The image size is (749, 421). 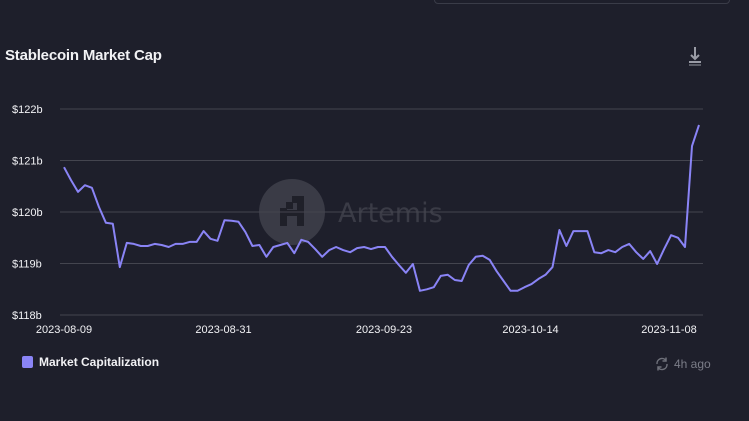 What do you see at coordinates (223, 330) in the screenshot?
I see `x-tick-label: 2023-08-31` at bounding box center [223, 330].